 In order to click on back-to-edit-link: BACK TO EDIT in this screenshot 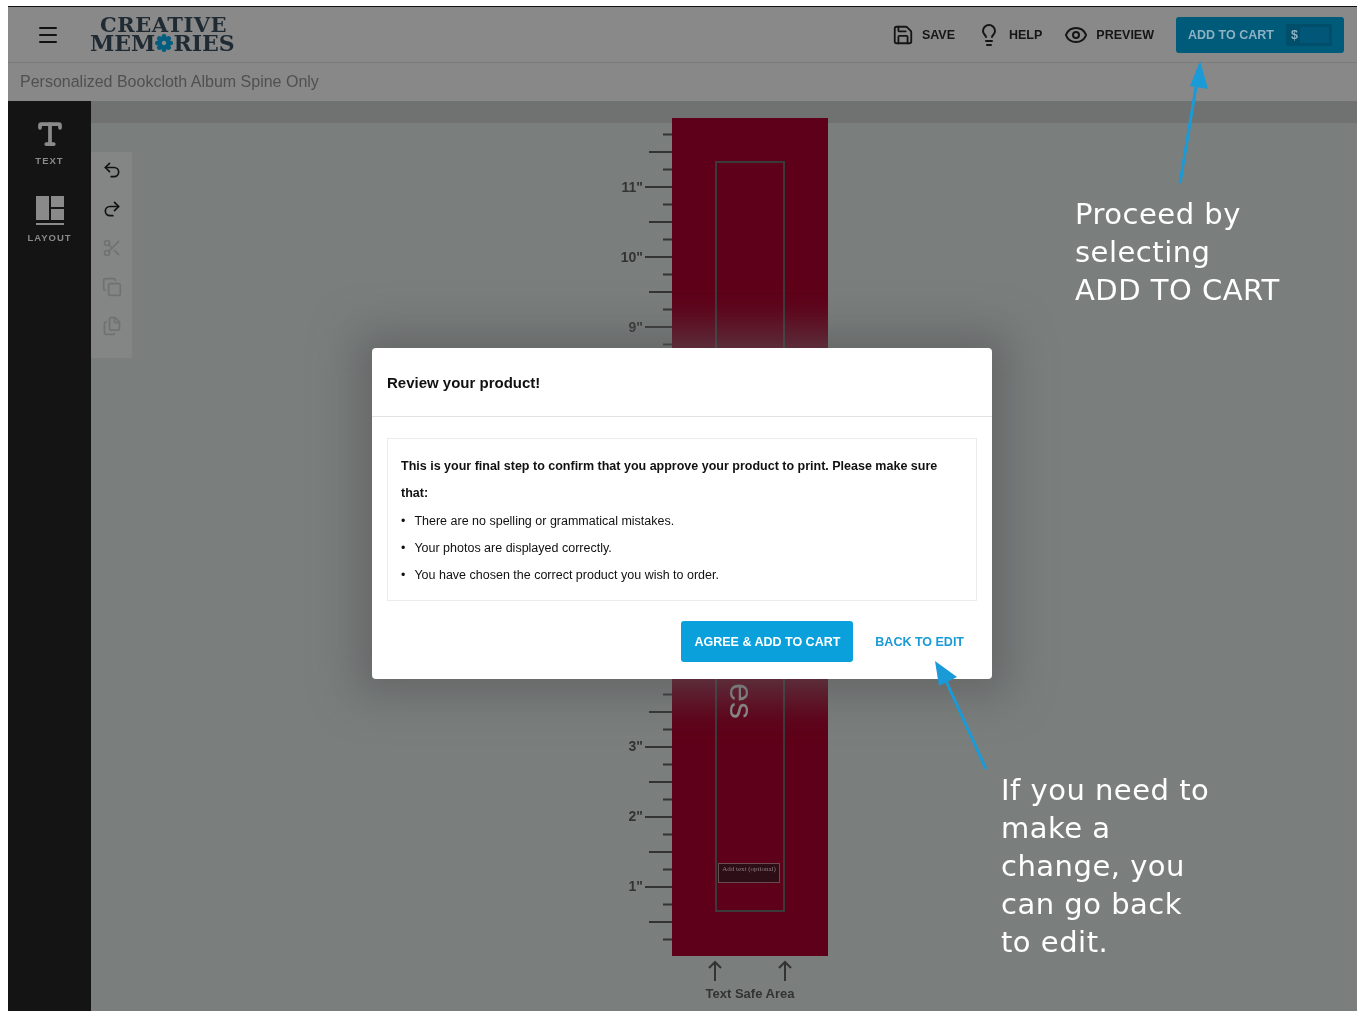, I will do `click(919, 641)`.